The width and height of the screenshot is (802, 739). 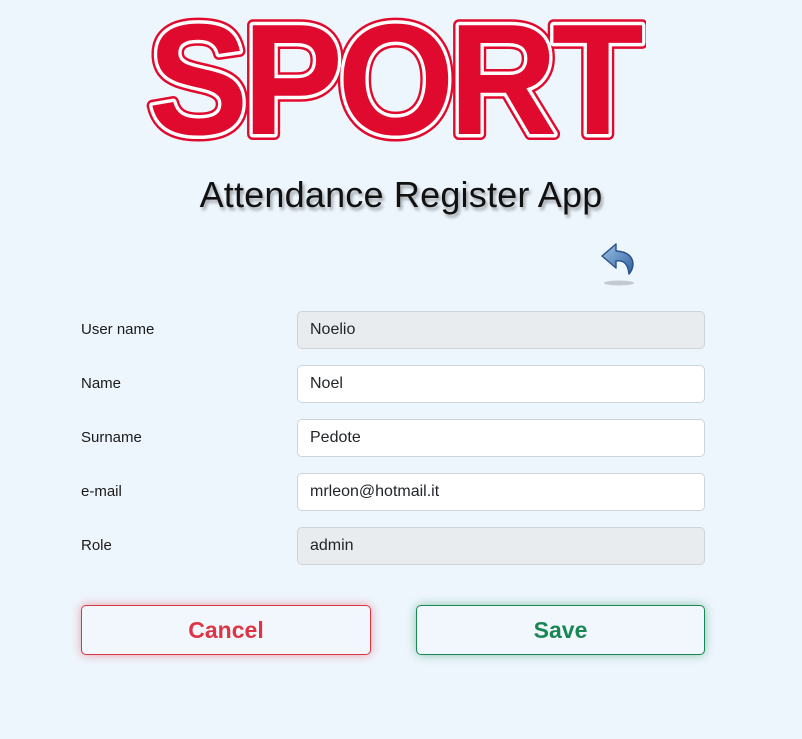 What do you see at coordinates (501, 330) in the screenshot?
I see `username-field` at bounding box center [501, 330].